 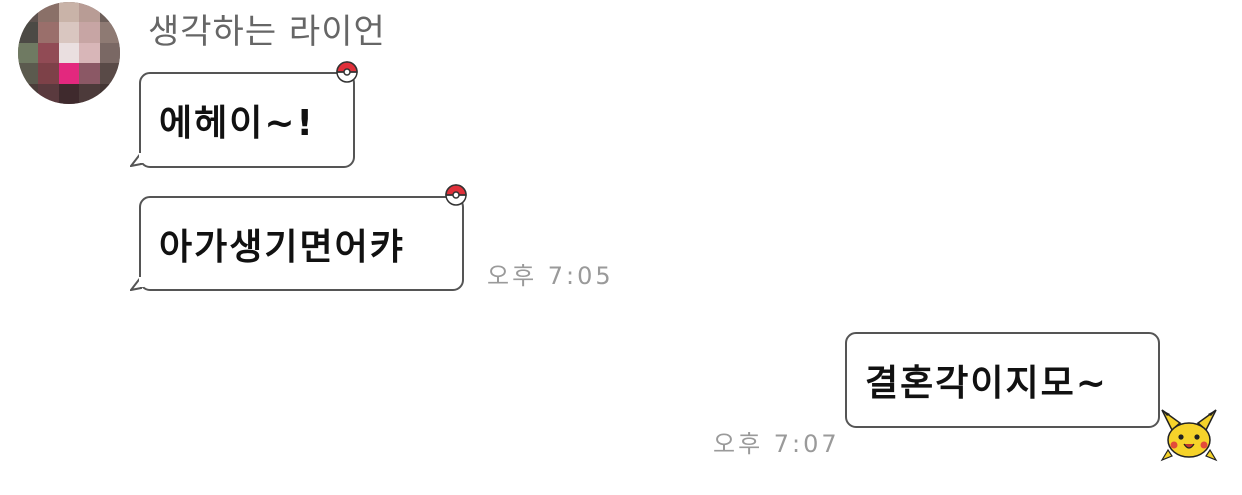 What do you see at coordinates (282, 247) in the screenshot?
I see `message-text: 아가생기면어캬` at bounding box center [282, 247].